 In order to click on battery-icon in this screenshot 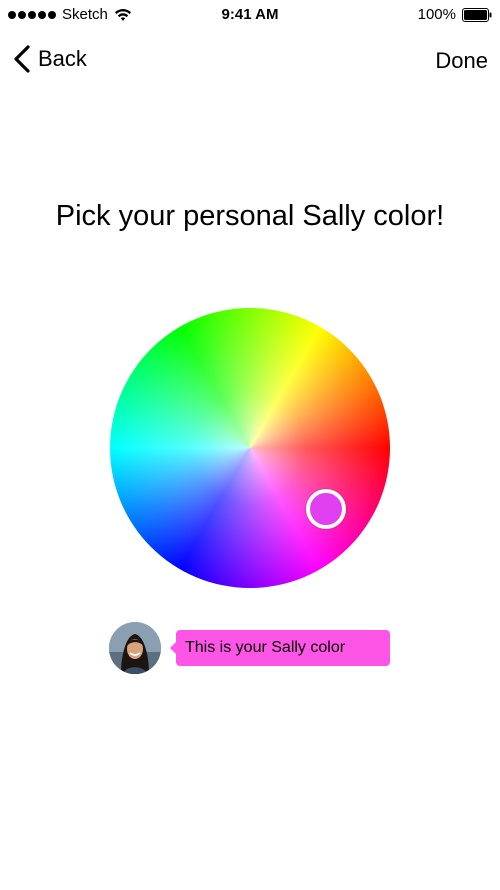, I will do `click(477, 14)`.